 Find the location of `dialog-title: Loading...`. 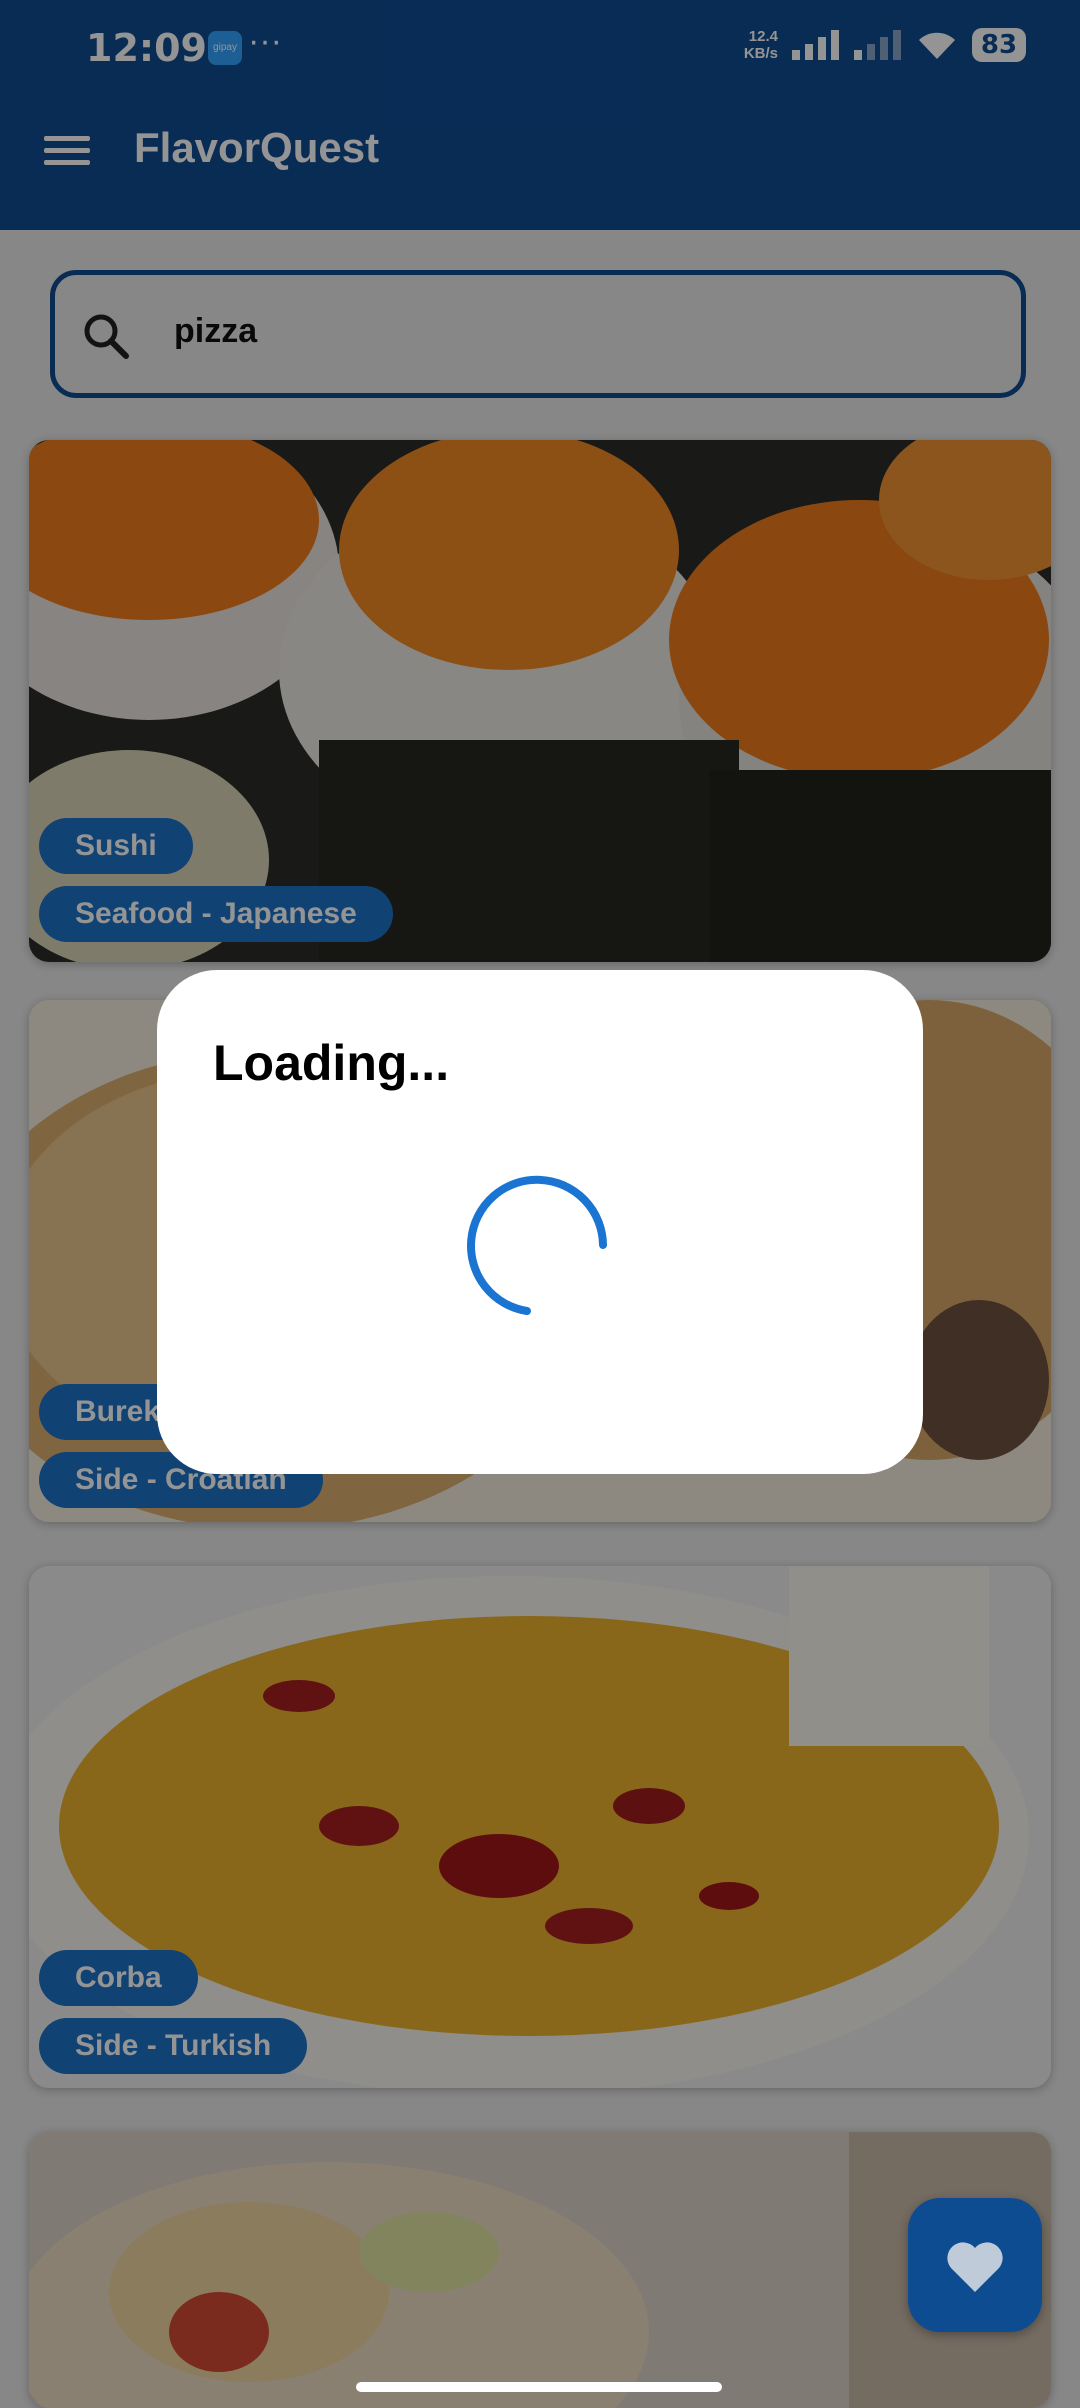

dialog-title: Loading... is located at coordinates (331, 1063).